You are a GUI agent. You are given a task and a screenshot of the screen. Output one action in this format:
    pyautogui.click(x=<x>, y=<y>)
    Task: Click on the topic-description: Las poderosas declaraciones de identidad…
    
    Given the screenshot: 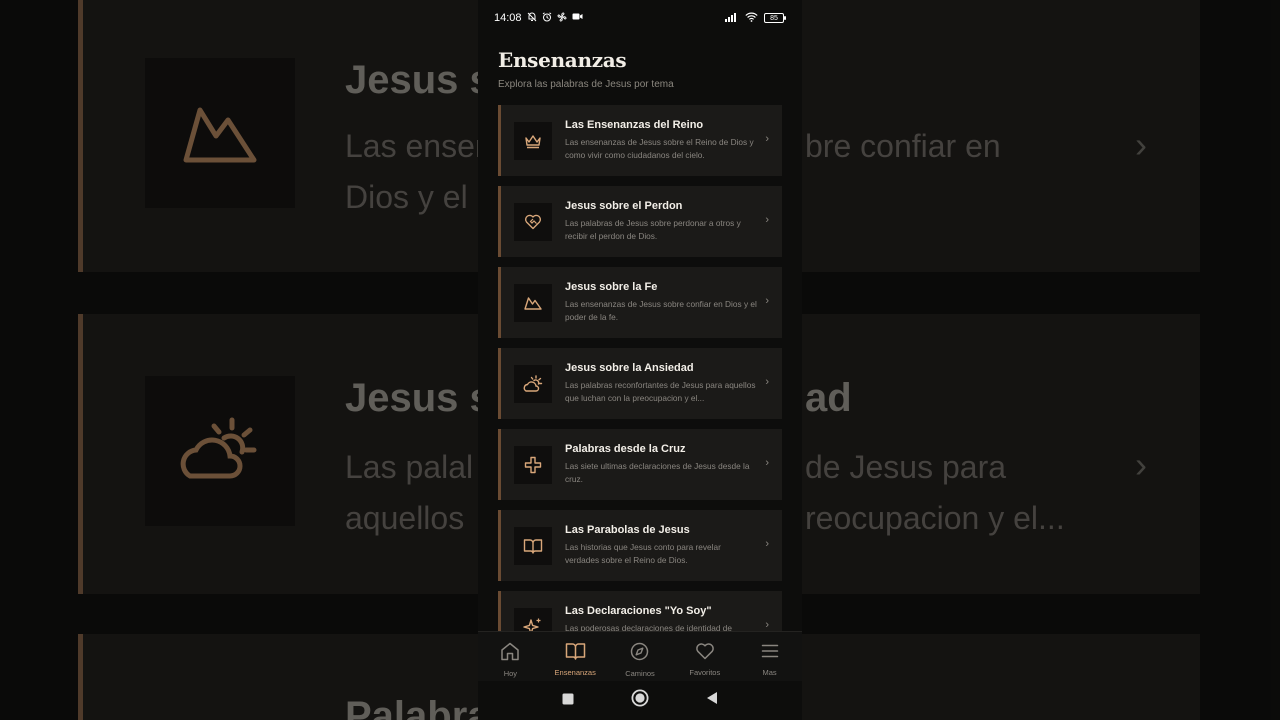 What is the action you would take?
    pyautogui.click(x=648, y=627)
    